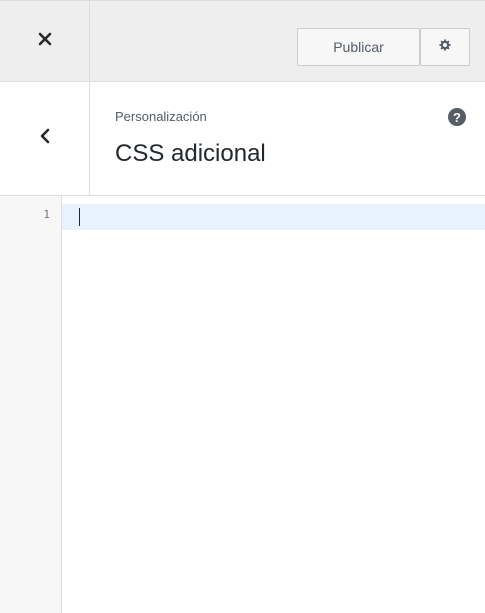  Describe the element at coordinates (161, 116) in the screenshot. I see `breadcrumb: Personalización` at that location.